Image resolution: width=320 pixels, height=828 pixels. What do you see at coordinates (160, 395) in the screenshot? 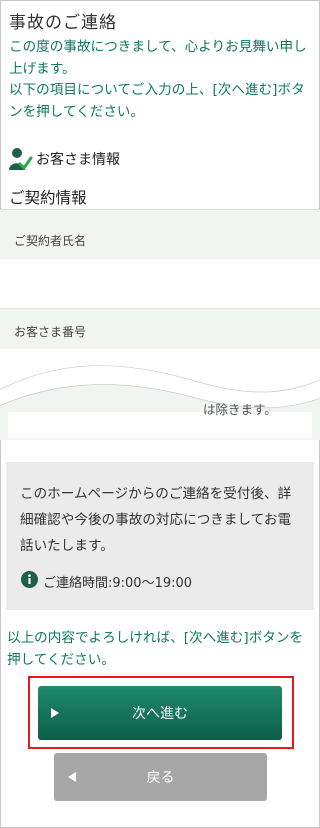
I see `torn-edge-divider` at bounding box center [160, 395].